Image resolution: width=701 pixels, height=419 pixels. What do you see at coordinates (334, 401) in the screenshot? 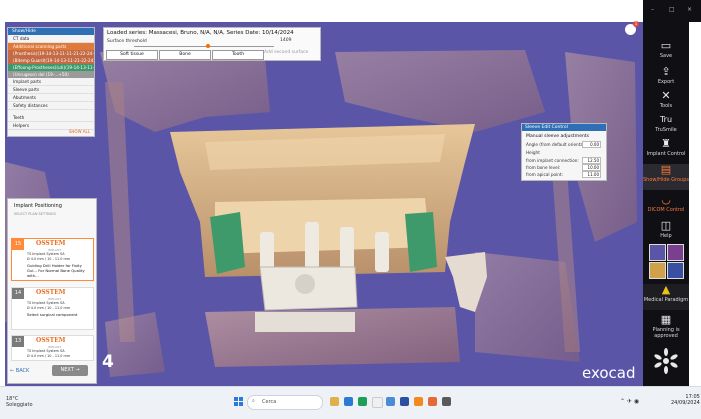
I see `file-explorer-icon` at bounding box center [334, 401].